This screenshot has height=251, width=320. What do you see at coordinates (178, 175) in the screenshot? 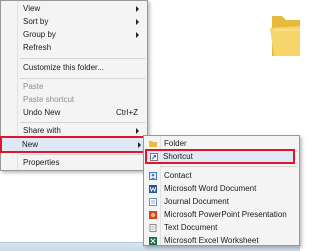
I see `submenu-item-contact-label: Contact` at bounding box center [178, 175].